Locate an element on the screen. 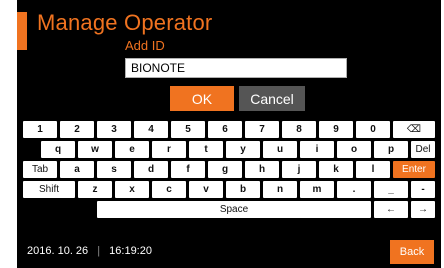 The height and width of the screenshot is (268, 444). key-f: f is located at coordinates (188, 169).